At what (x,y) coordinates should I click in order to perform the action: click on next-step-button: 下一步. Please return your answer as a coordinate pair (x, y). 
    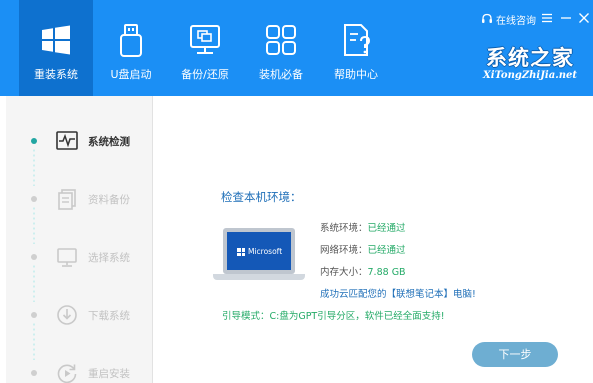
    Looking at the image, I should click on (515, 354).